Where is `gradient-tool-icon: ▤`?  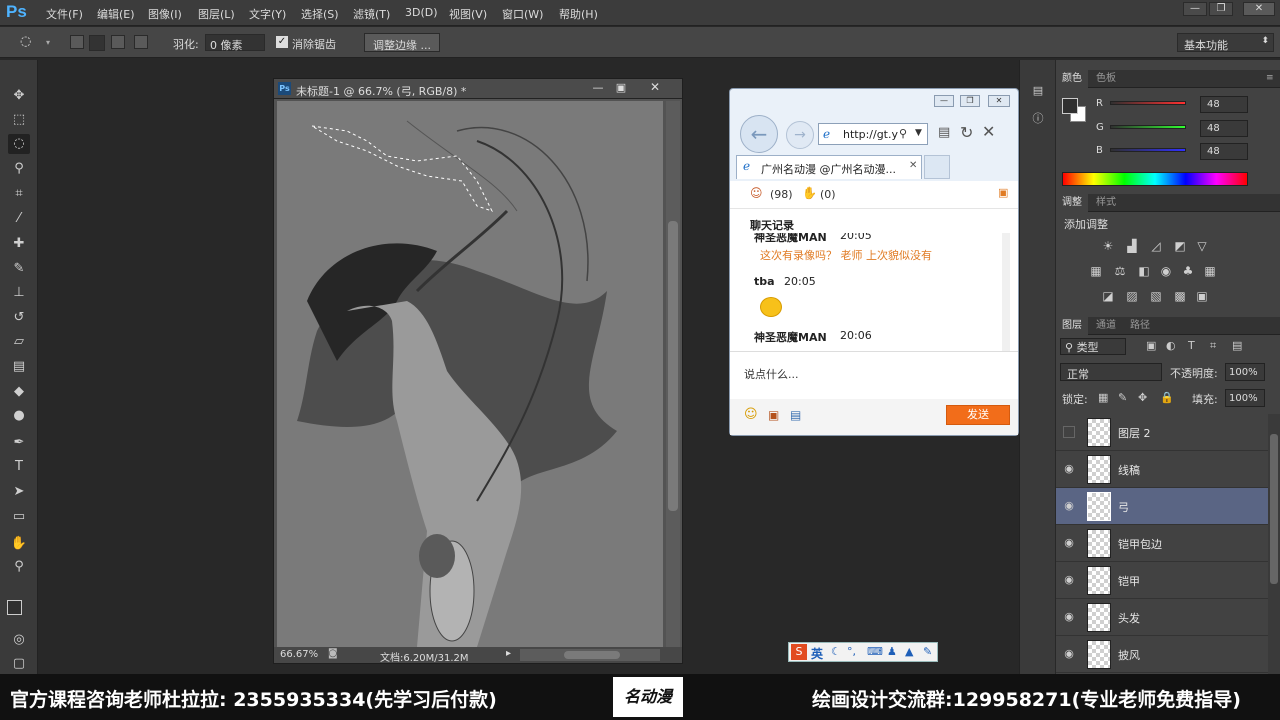
gradient-tool-icon: ▤ is located at coordinates (19, 367).